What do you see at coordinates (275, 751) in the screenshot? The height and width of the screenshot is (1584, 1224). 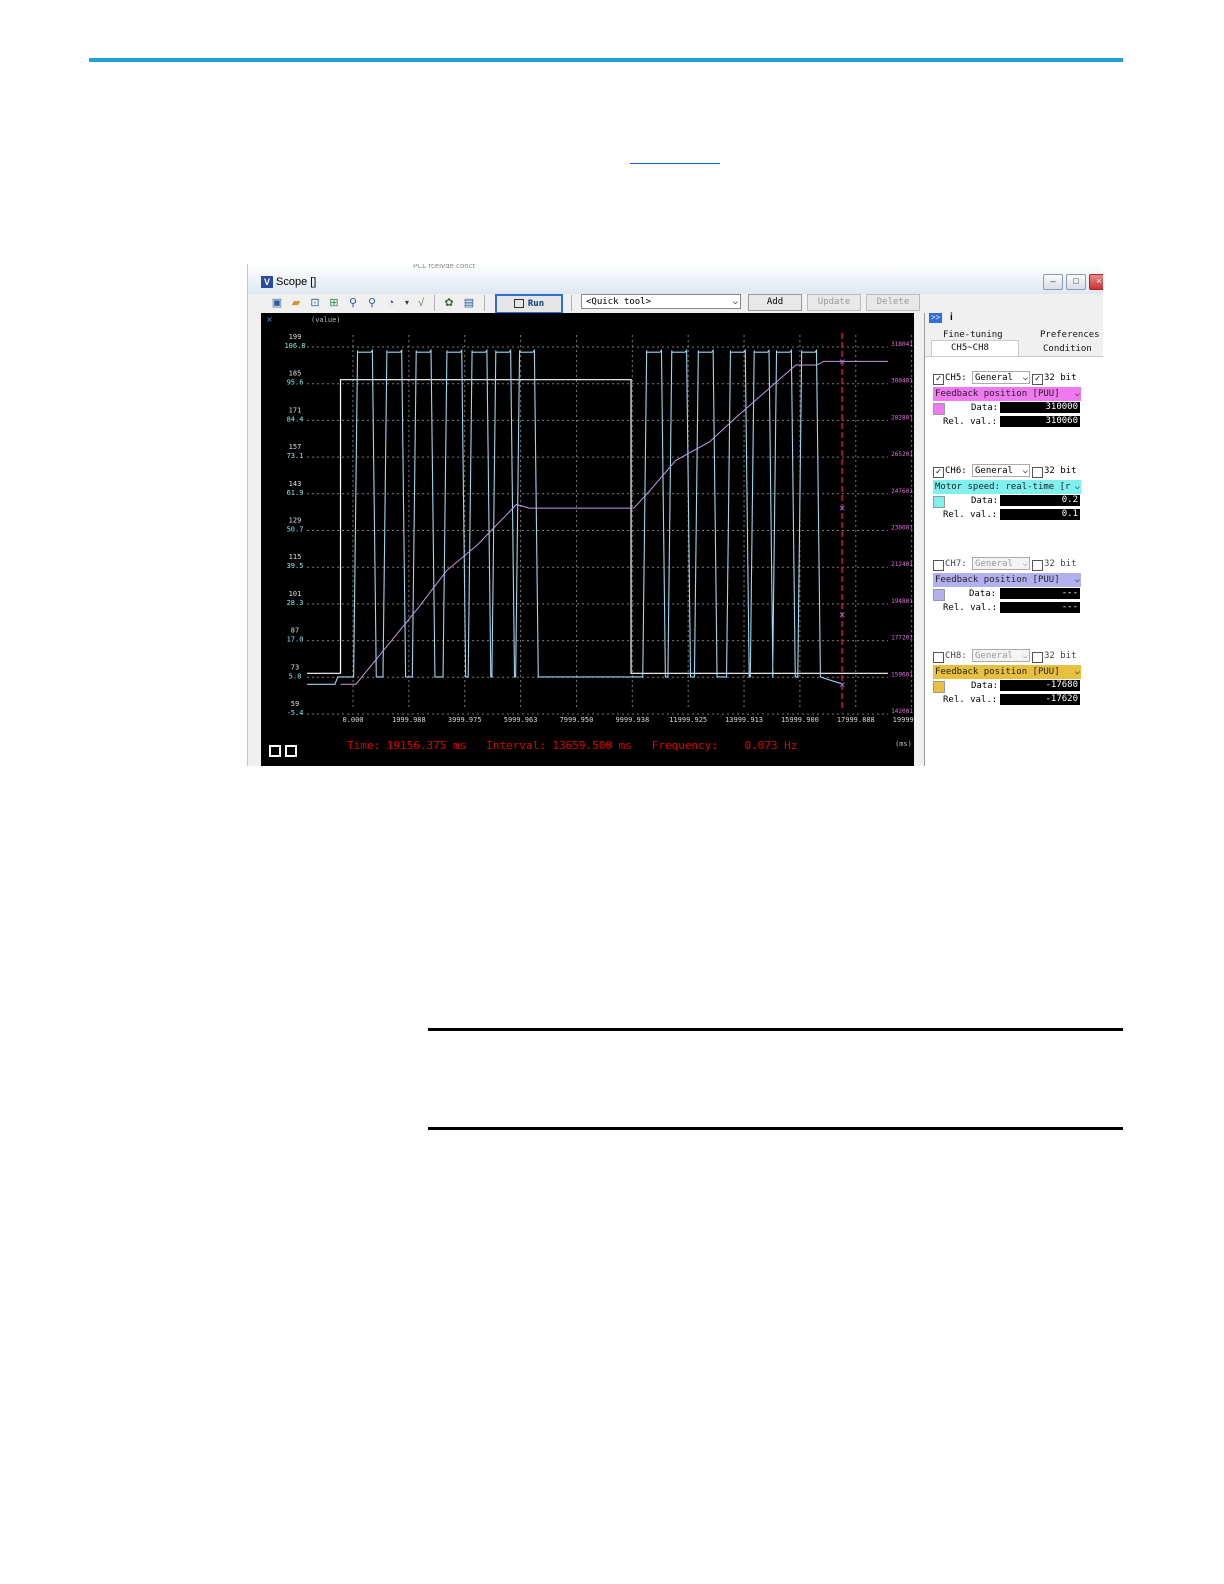 I see `cursor-toggle-a` at bounding box center [275, 751].